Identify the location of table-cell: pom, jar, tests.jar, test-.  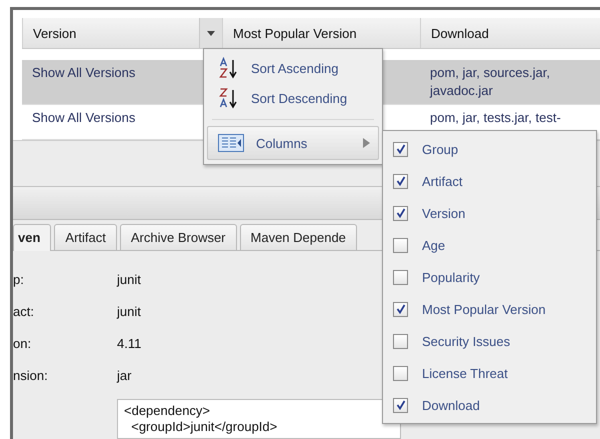
(495, 117).